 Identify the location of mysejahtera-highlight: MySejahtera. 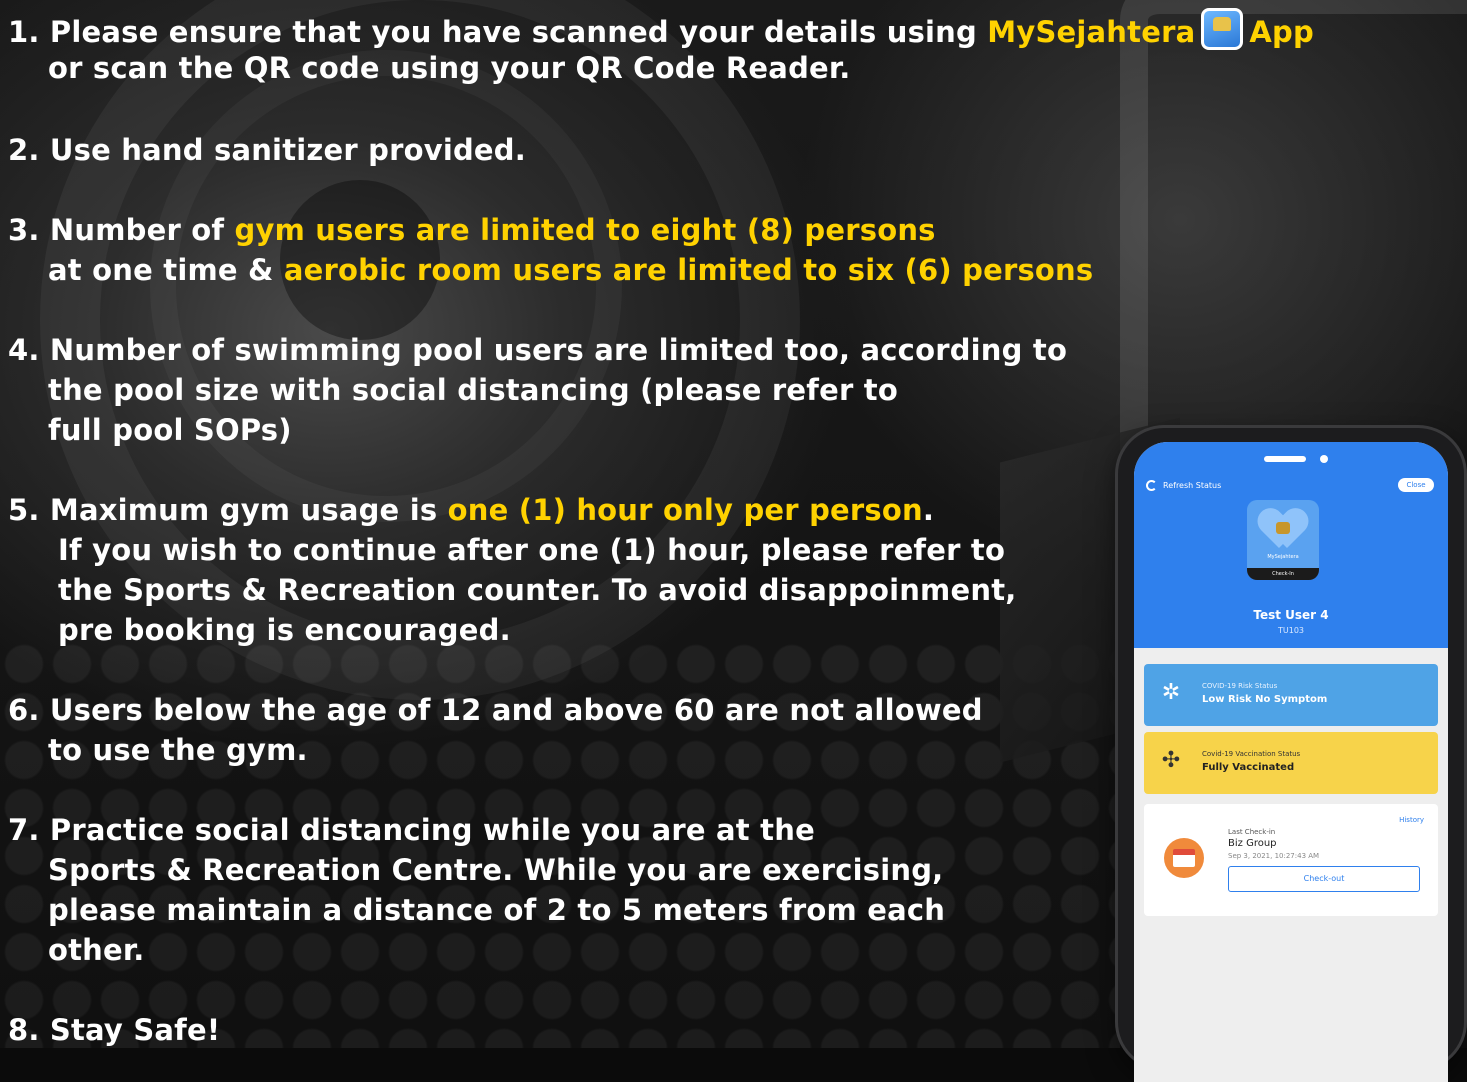
(1091, 32).